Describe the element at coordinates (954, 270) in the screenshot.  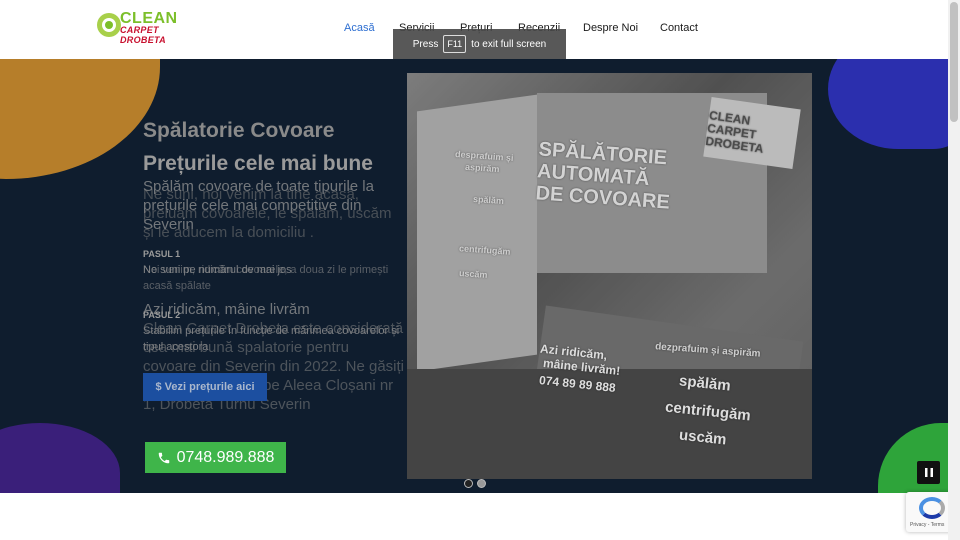
I see `page-scrollbar` at that location.